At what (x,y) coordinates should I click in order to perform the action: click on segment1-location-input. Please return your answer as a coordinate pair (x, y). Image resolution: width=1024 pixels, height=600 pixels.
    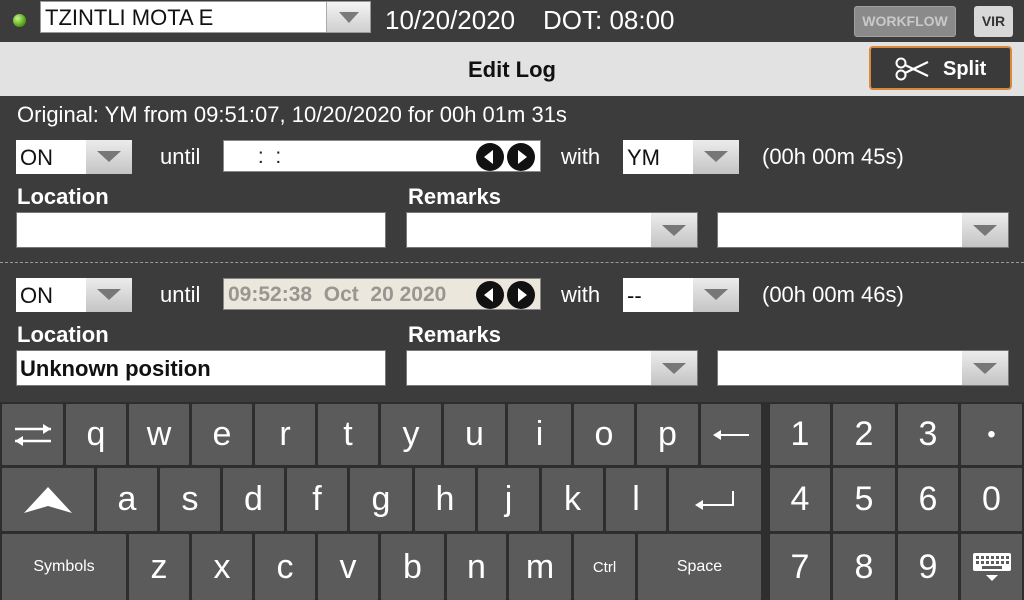
    Looking at the image, I should click on (201, 230).